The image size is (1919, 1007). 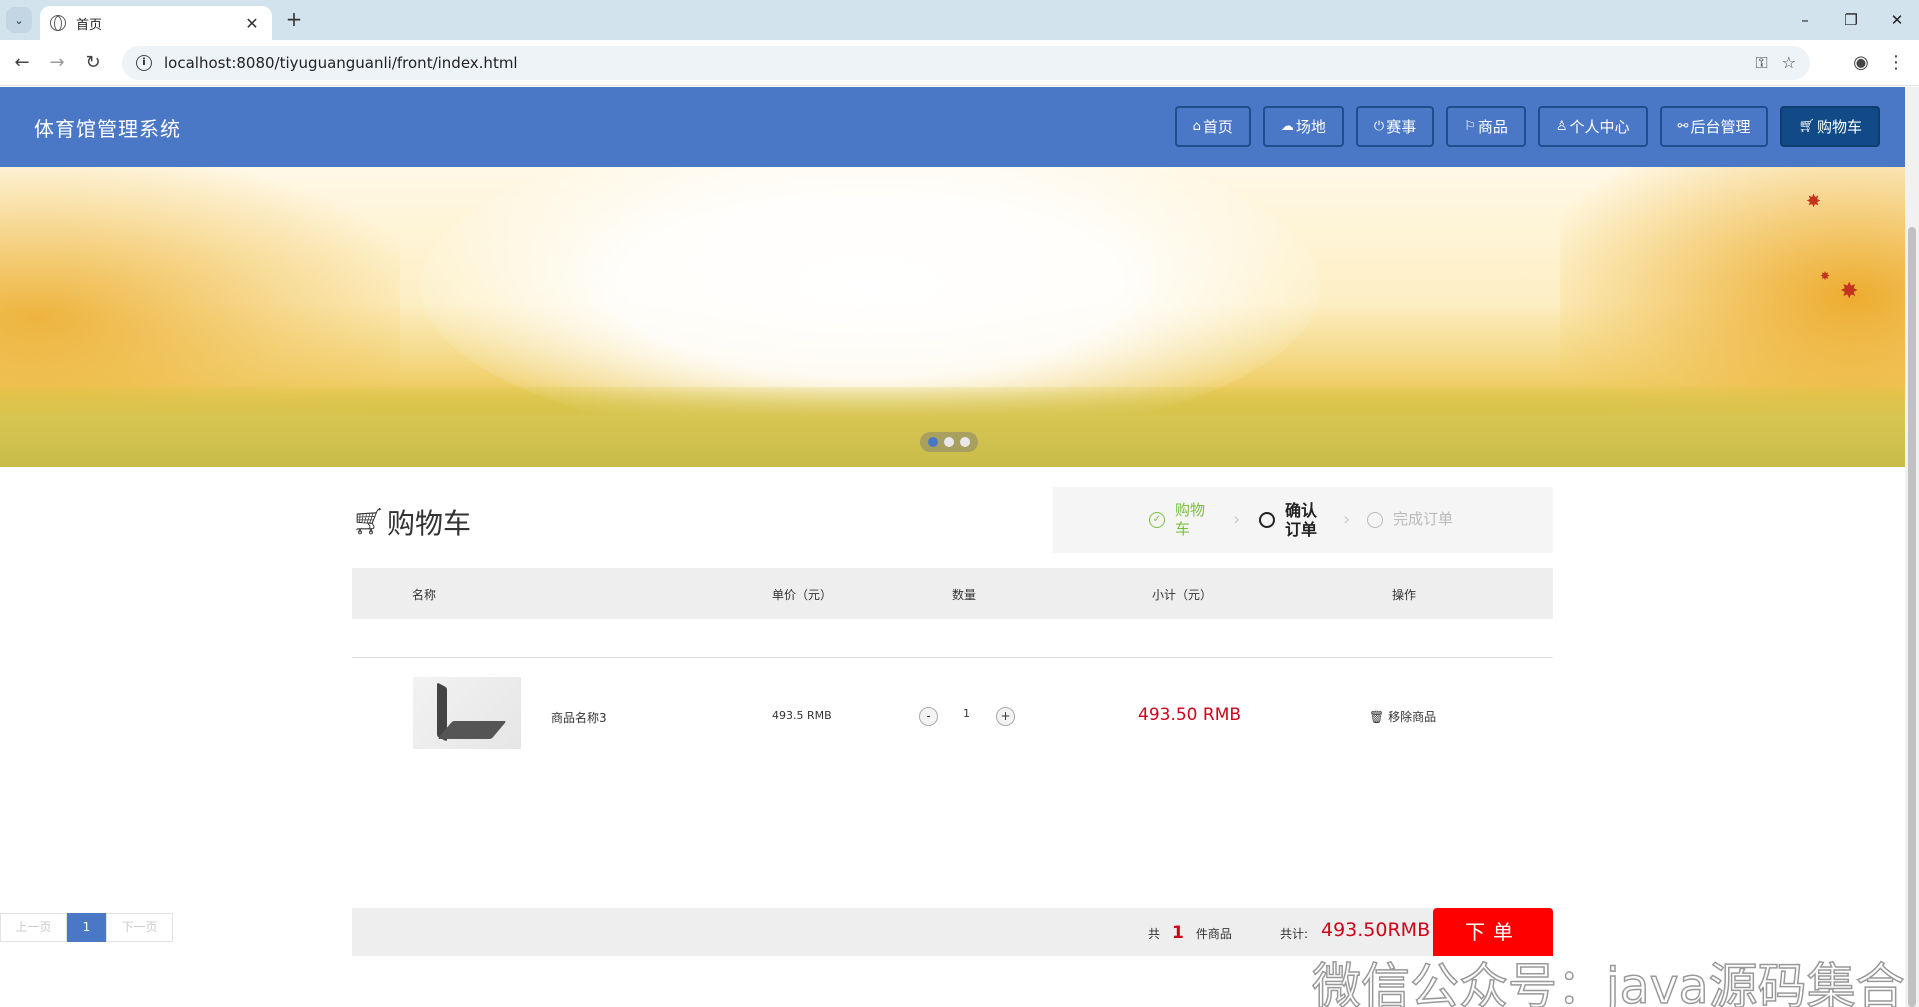 I want to click on pagination: 上一页 1 下一页, so click(x=86, y=927).